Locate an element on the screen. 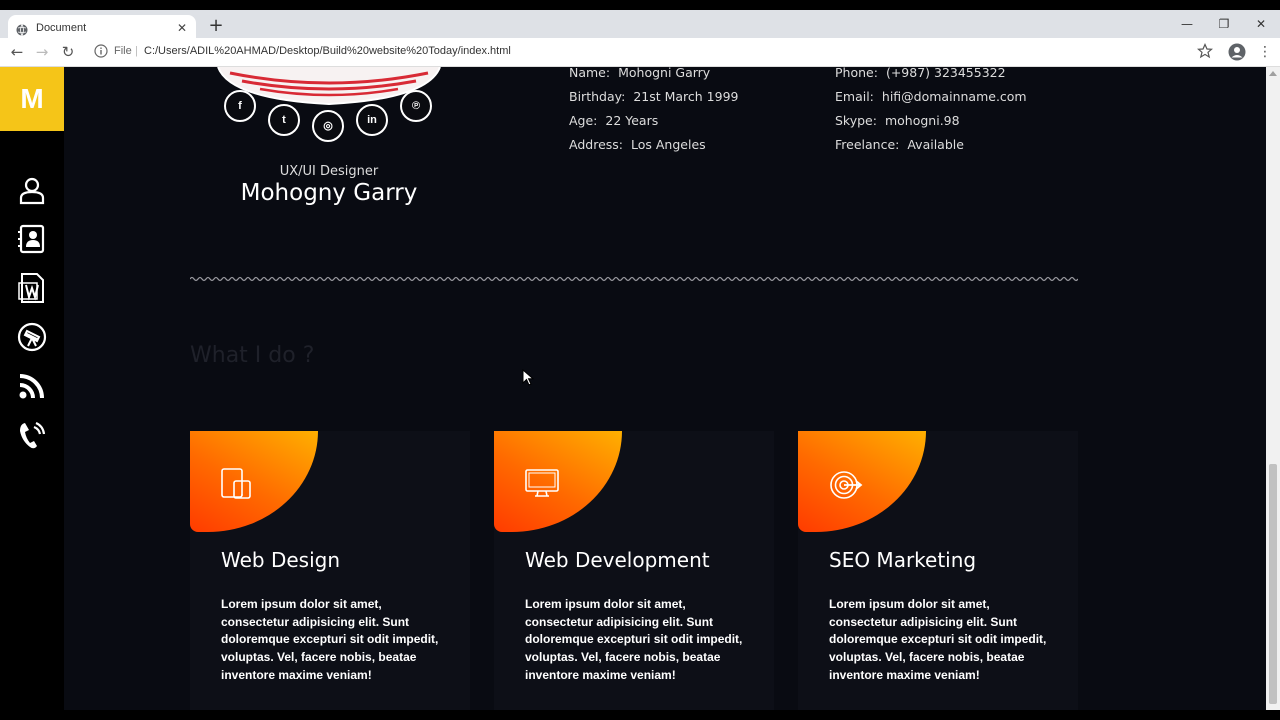 The width and height of the screenshot is (1280, 720). info-value: 22 Years is located at coordinates (632, 120).